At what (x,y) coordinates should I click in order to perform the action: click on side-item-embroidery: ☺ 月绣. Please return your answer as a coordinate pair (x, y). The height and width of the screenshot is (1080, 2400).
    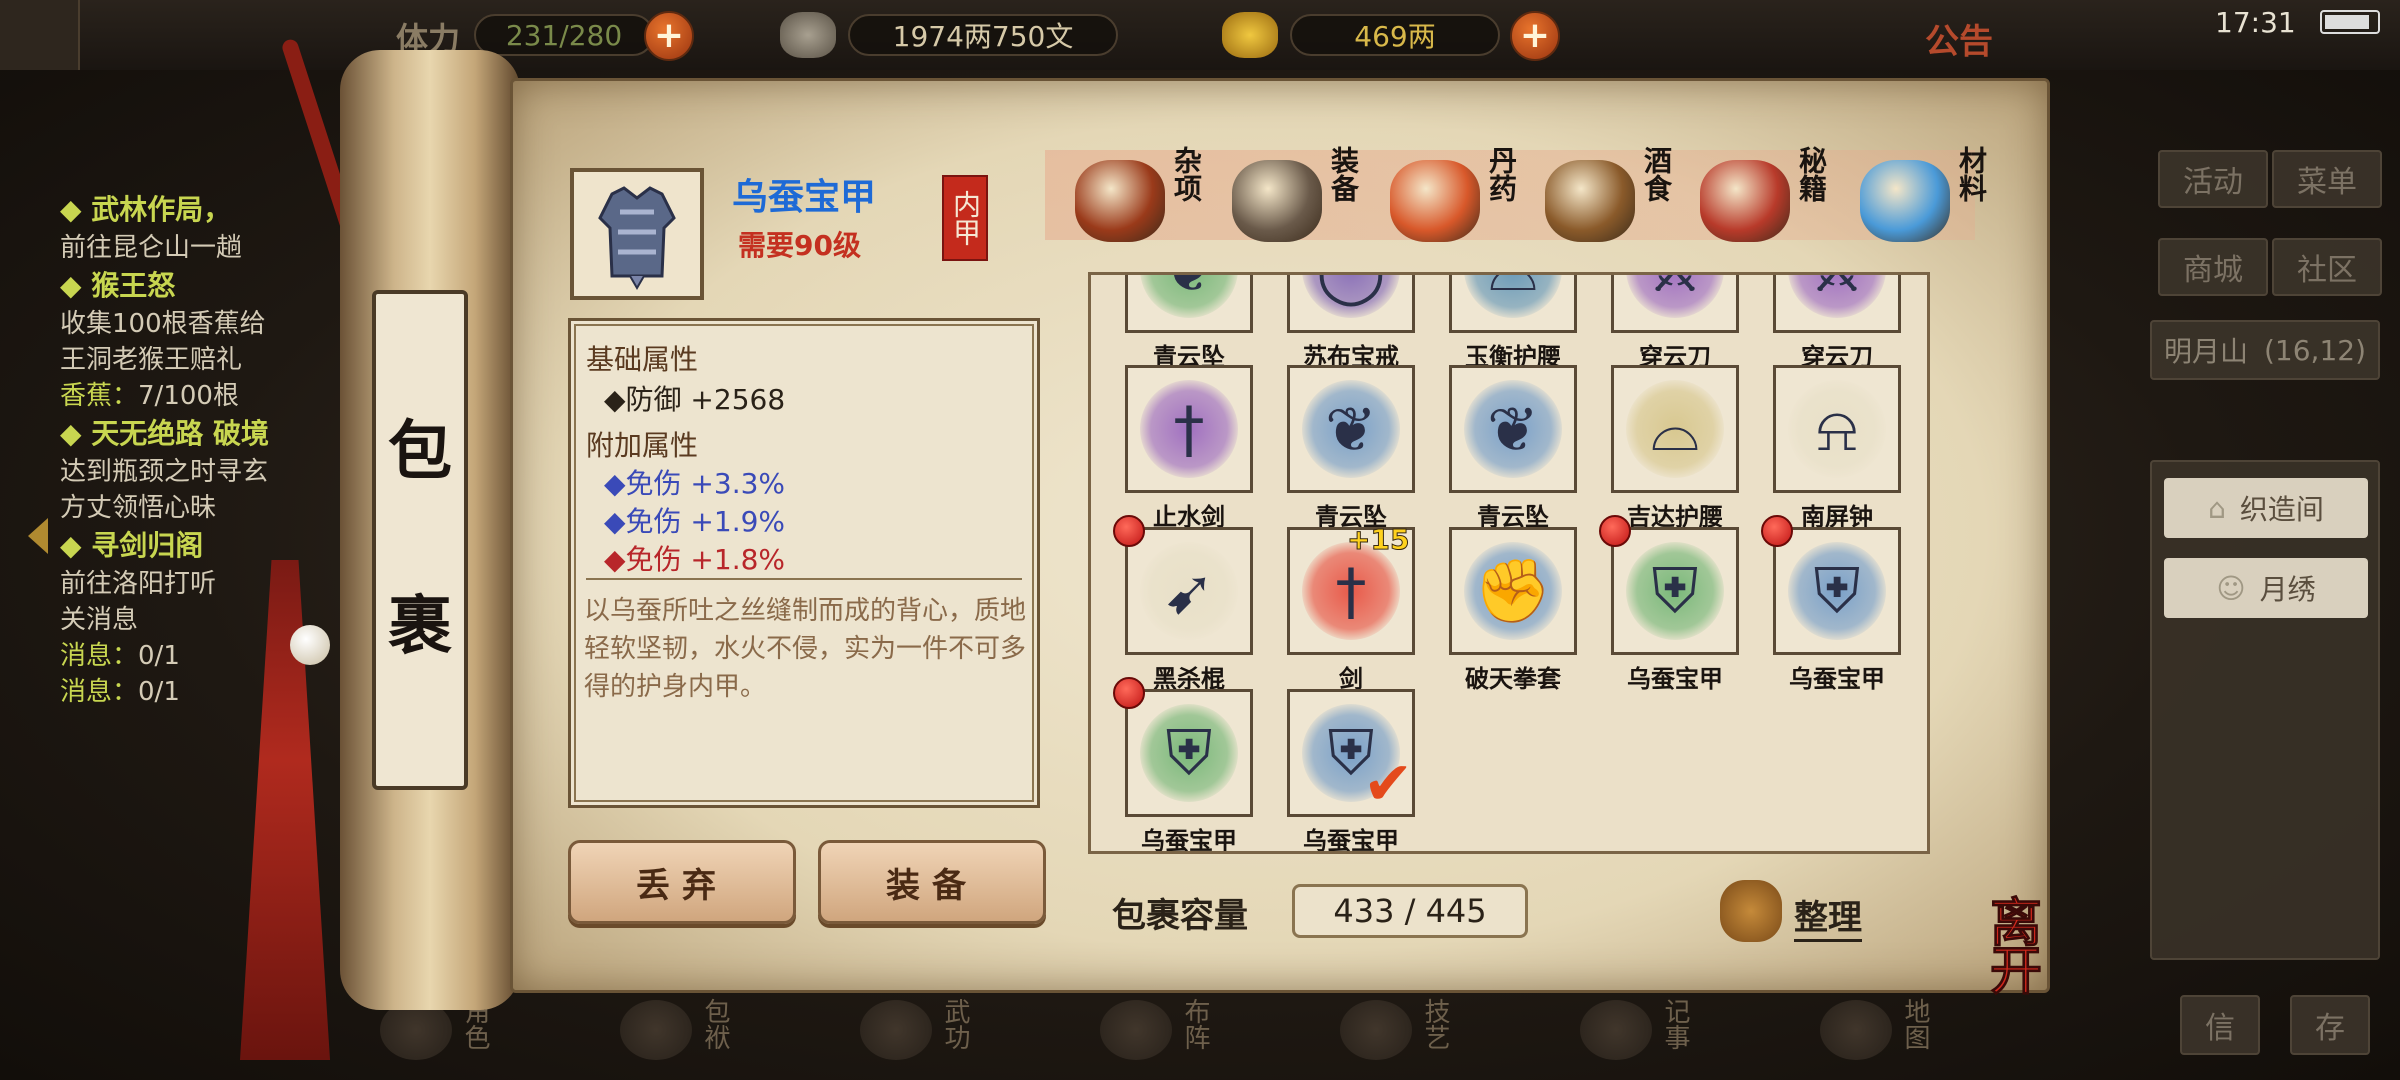
    Looking at the image, I should click on (2266, 588).